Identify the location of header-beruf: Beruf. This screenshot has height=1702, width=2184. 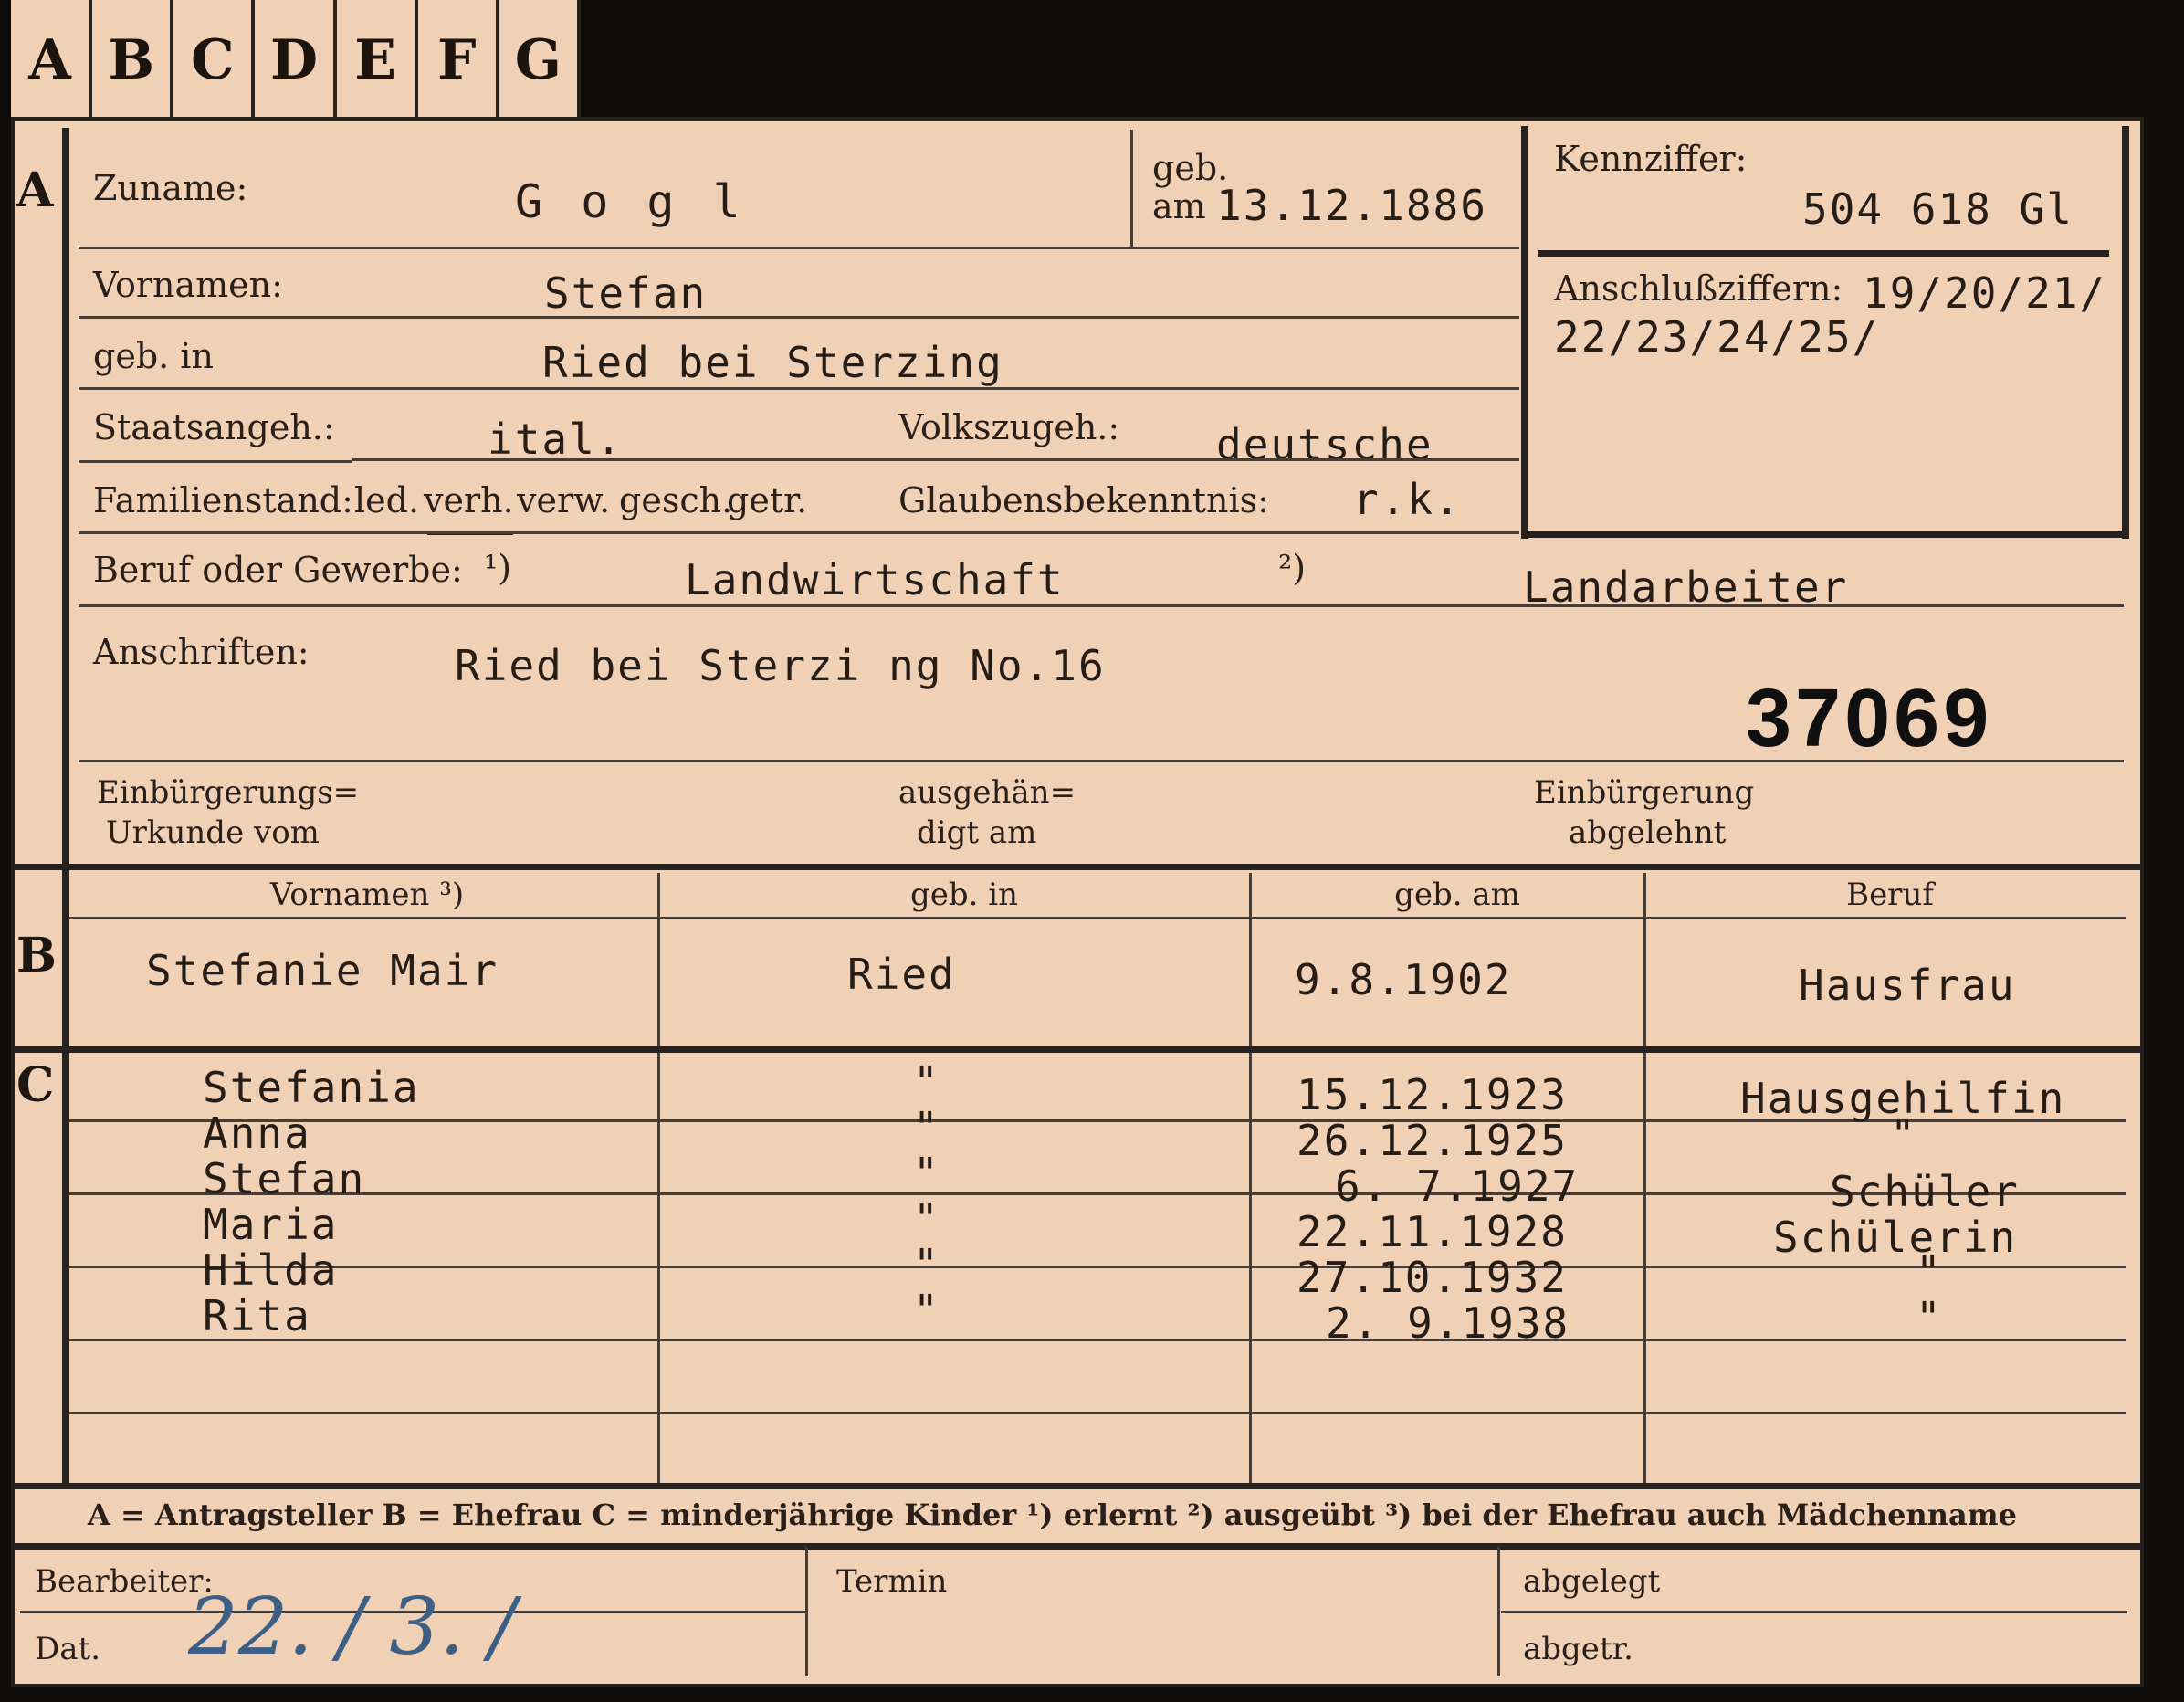
(1890, 895).